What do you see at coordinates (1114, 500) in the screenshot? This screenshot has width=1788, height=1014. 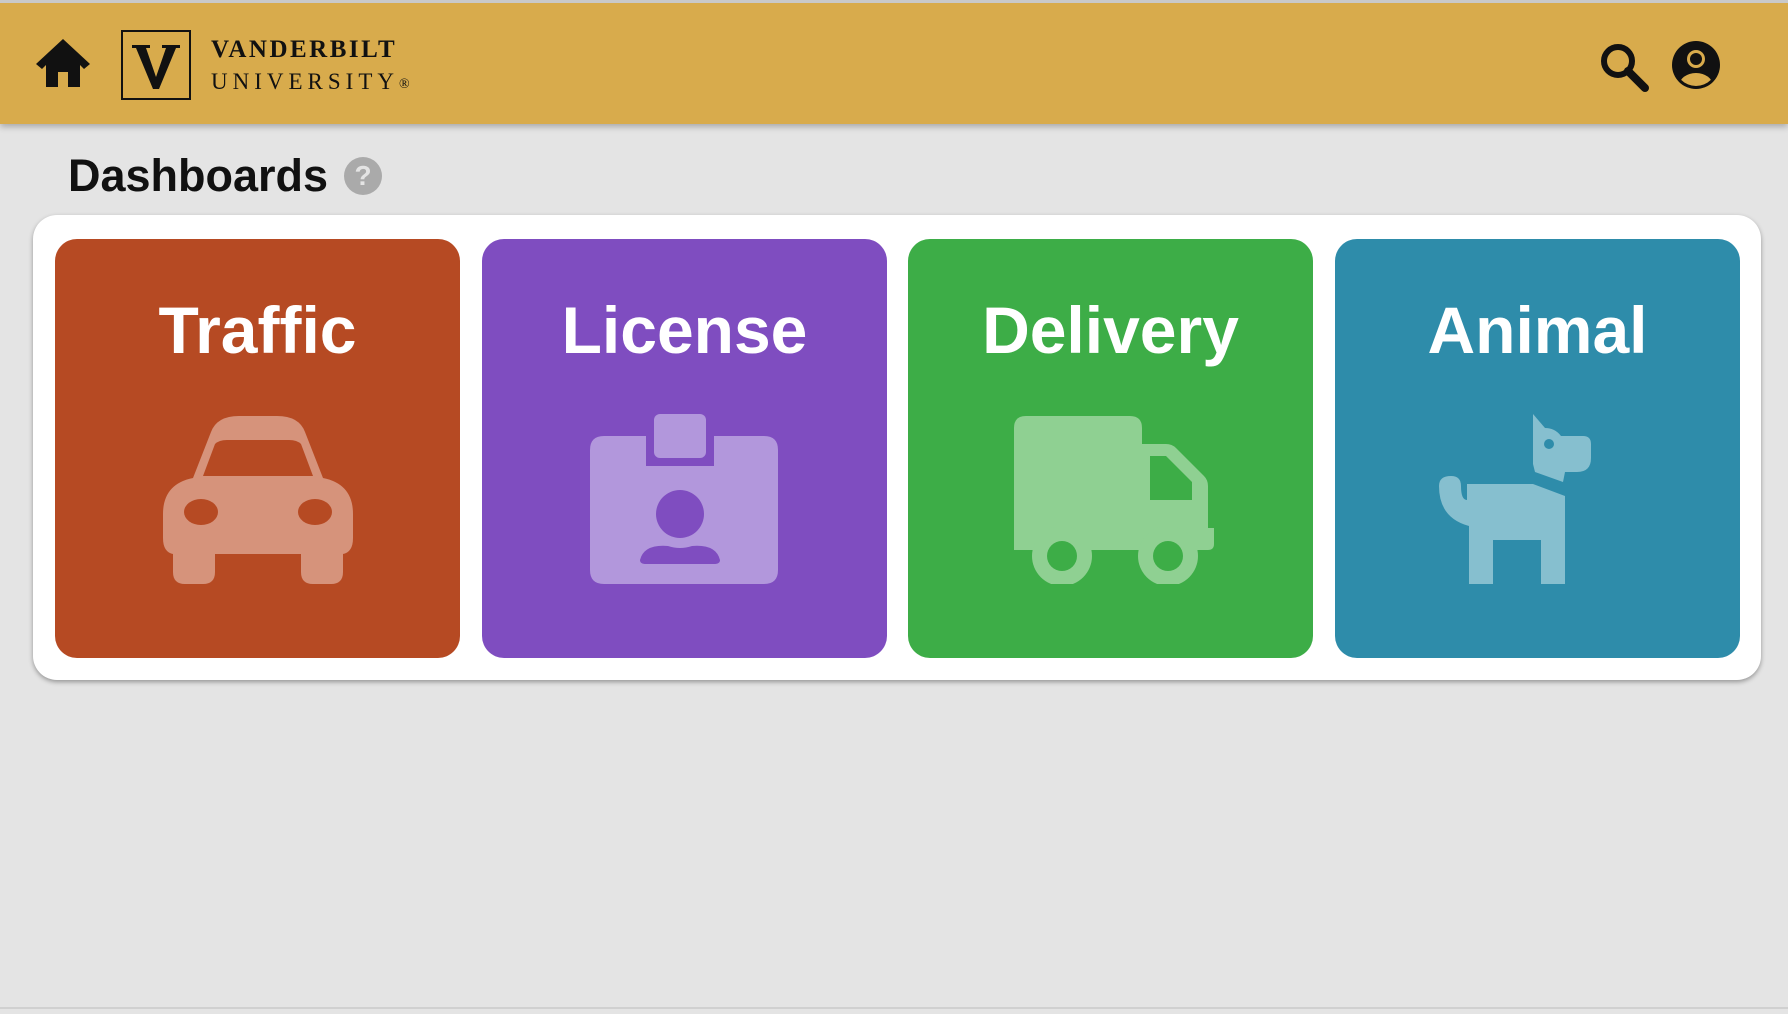 I see `truck-icon` at bounding box center [1114, 500].